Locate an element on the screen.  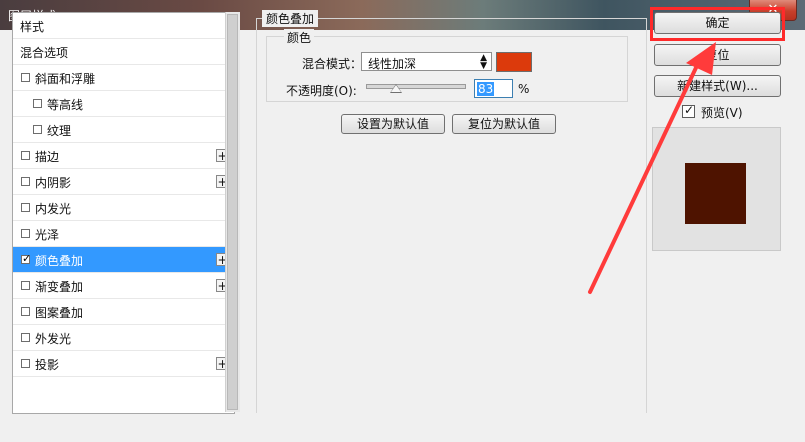
style-list-item: 颜色叠加+ is located at coordinates (123, 260).